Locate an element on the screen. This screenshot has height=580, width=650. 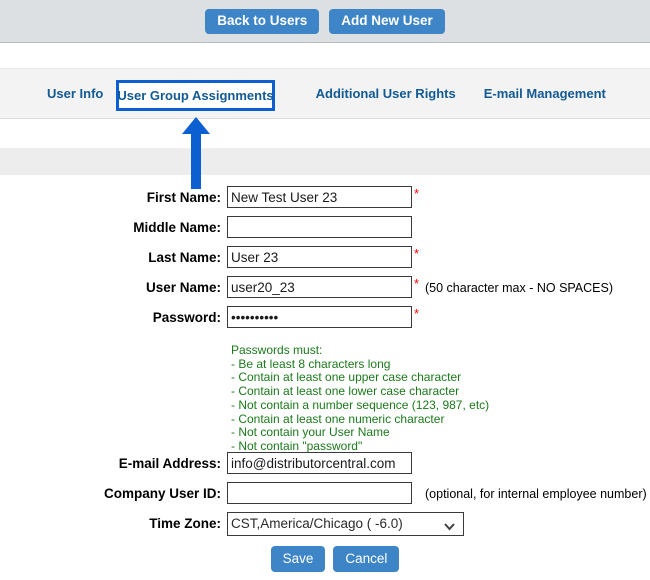
middle-name-row: Middle Name: is located at coordinates (325, 231).